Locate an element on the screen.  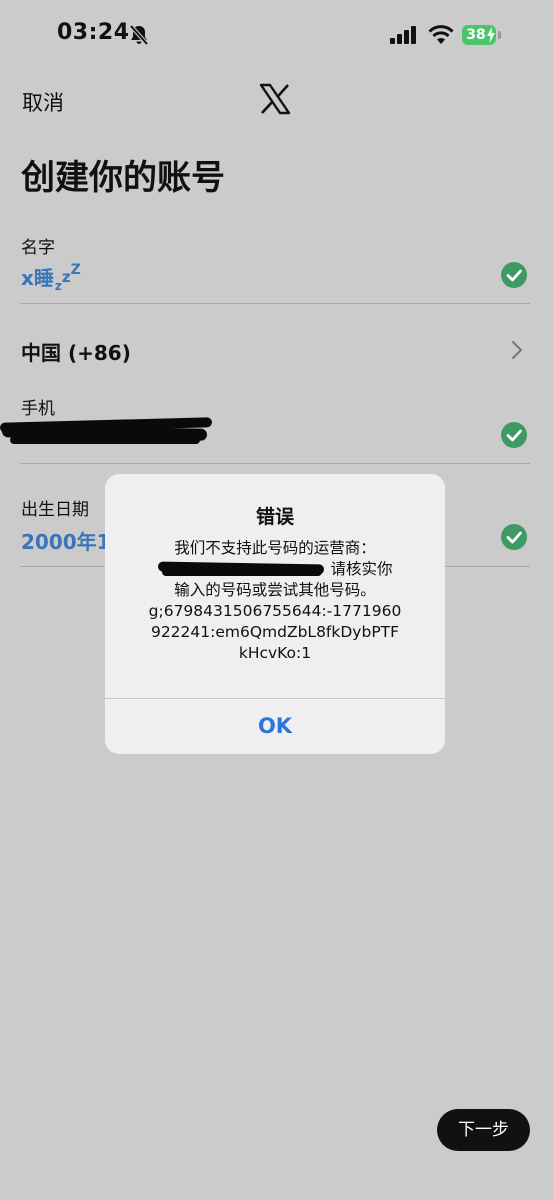
x-logo-icon is located at coordinates (275, 99).